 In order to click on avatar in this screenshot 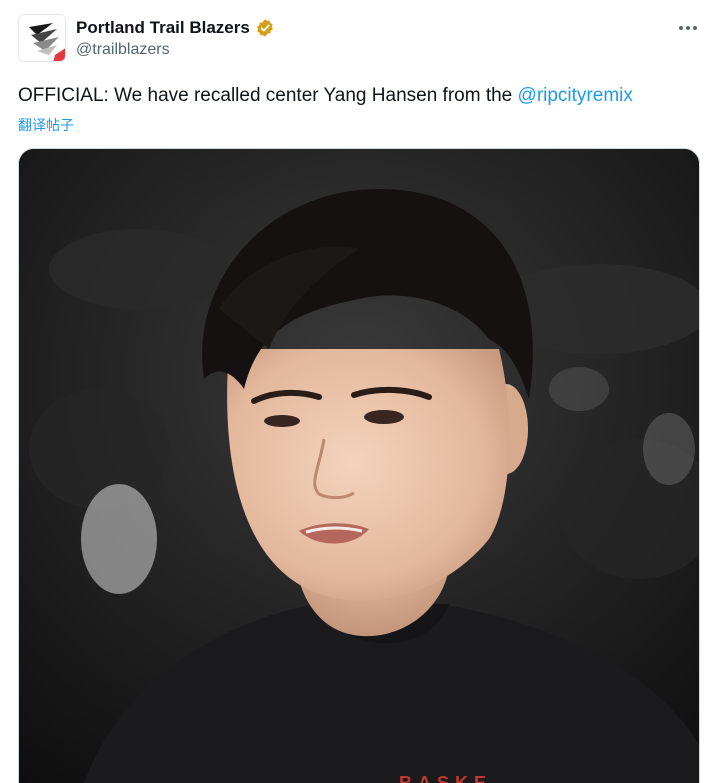, I will do `click(42, 38)`.